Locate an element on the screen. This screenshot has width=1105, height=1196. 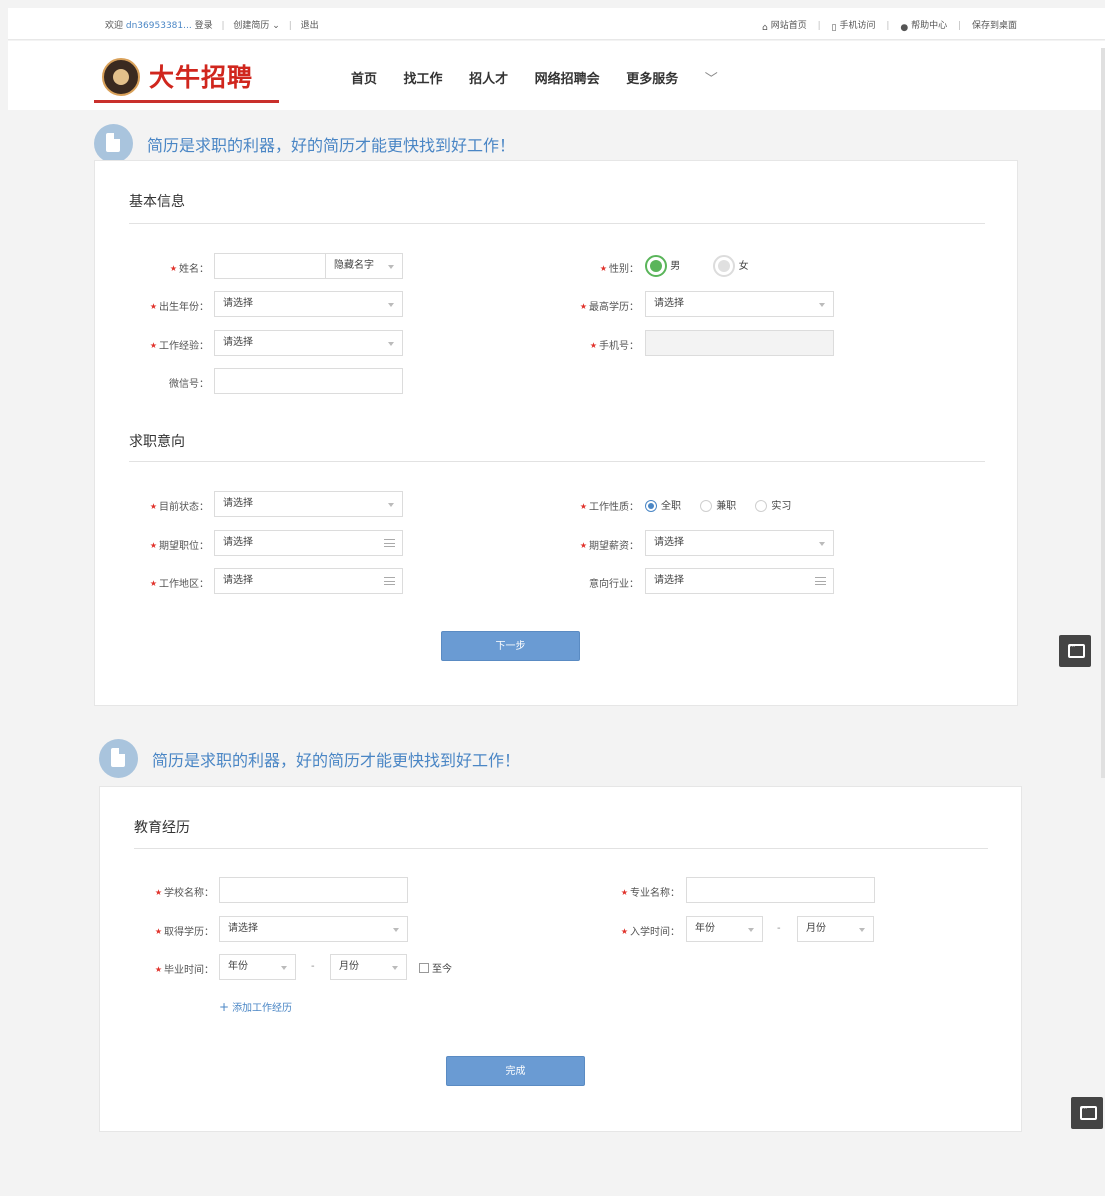
scrollbar is located at coordinates (1103, 413).